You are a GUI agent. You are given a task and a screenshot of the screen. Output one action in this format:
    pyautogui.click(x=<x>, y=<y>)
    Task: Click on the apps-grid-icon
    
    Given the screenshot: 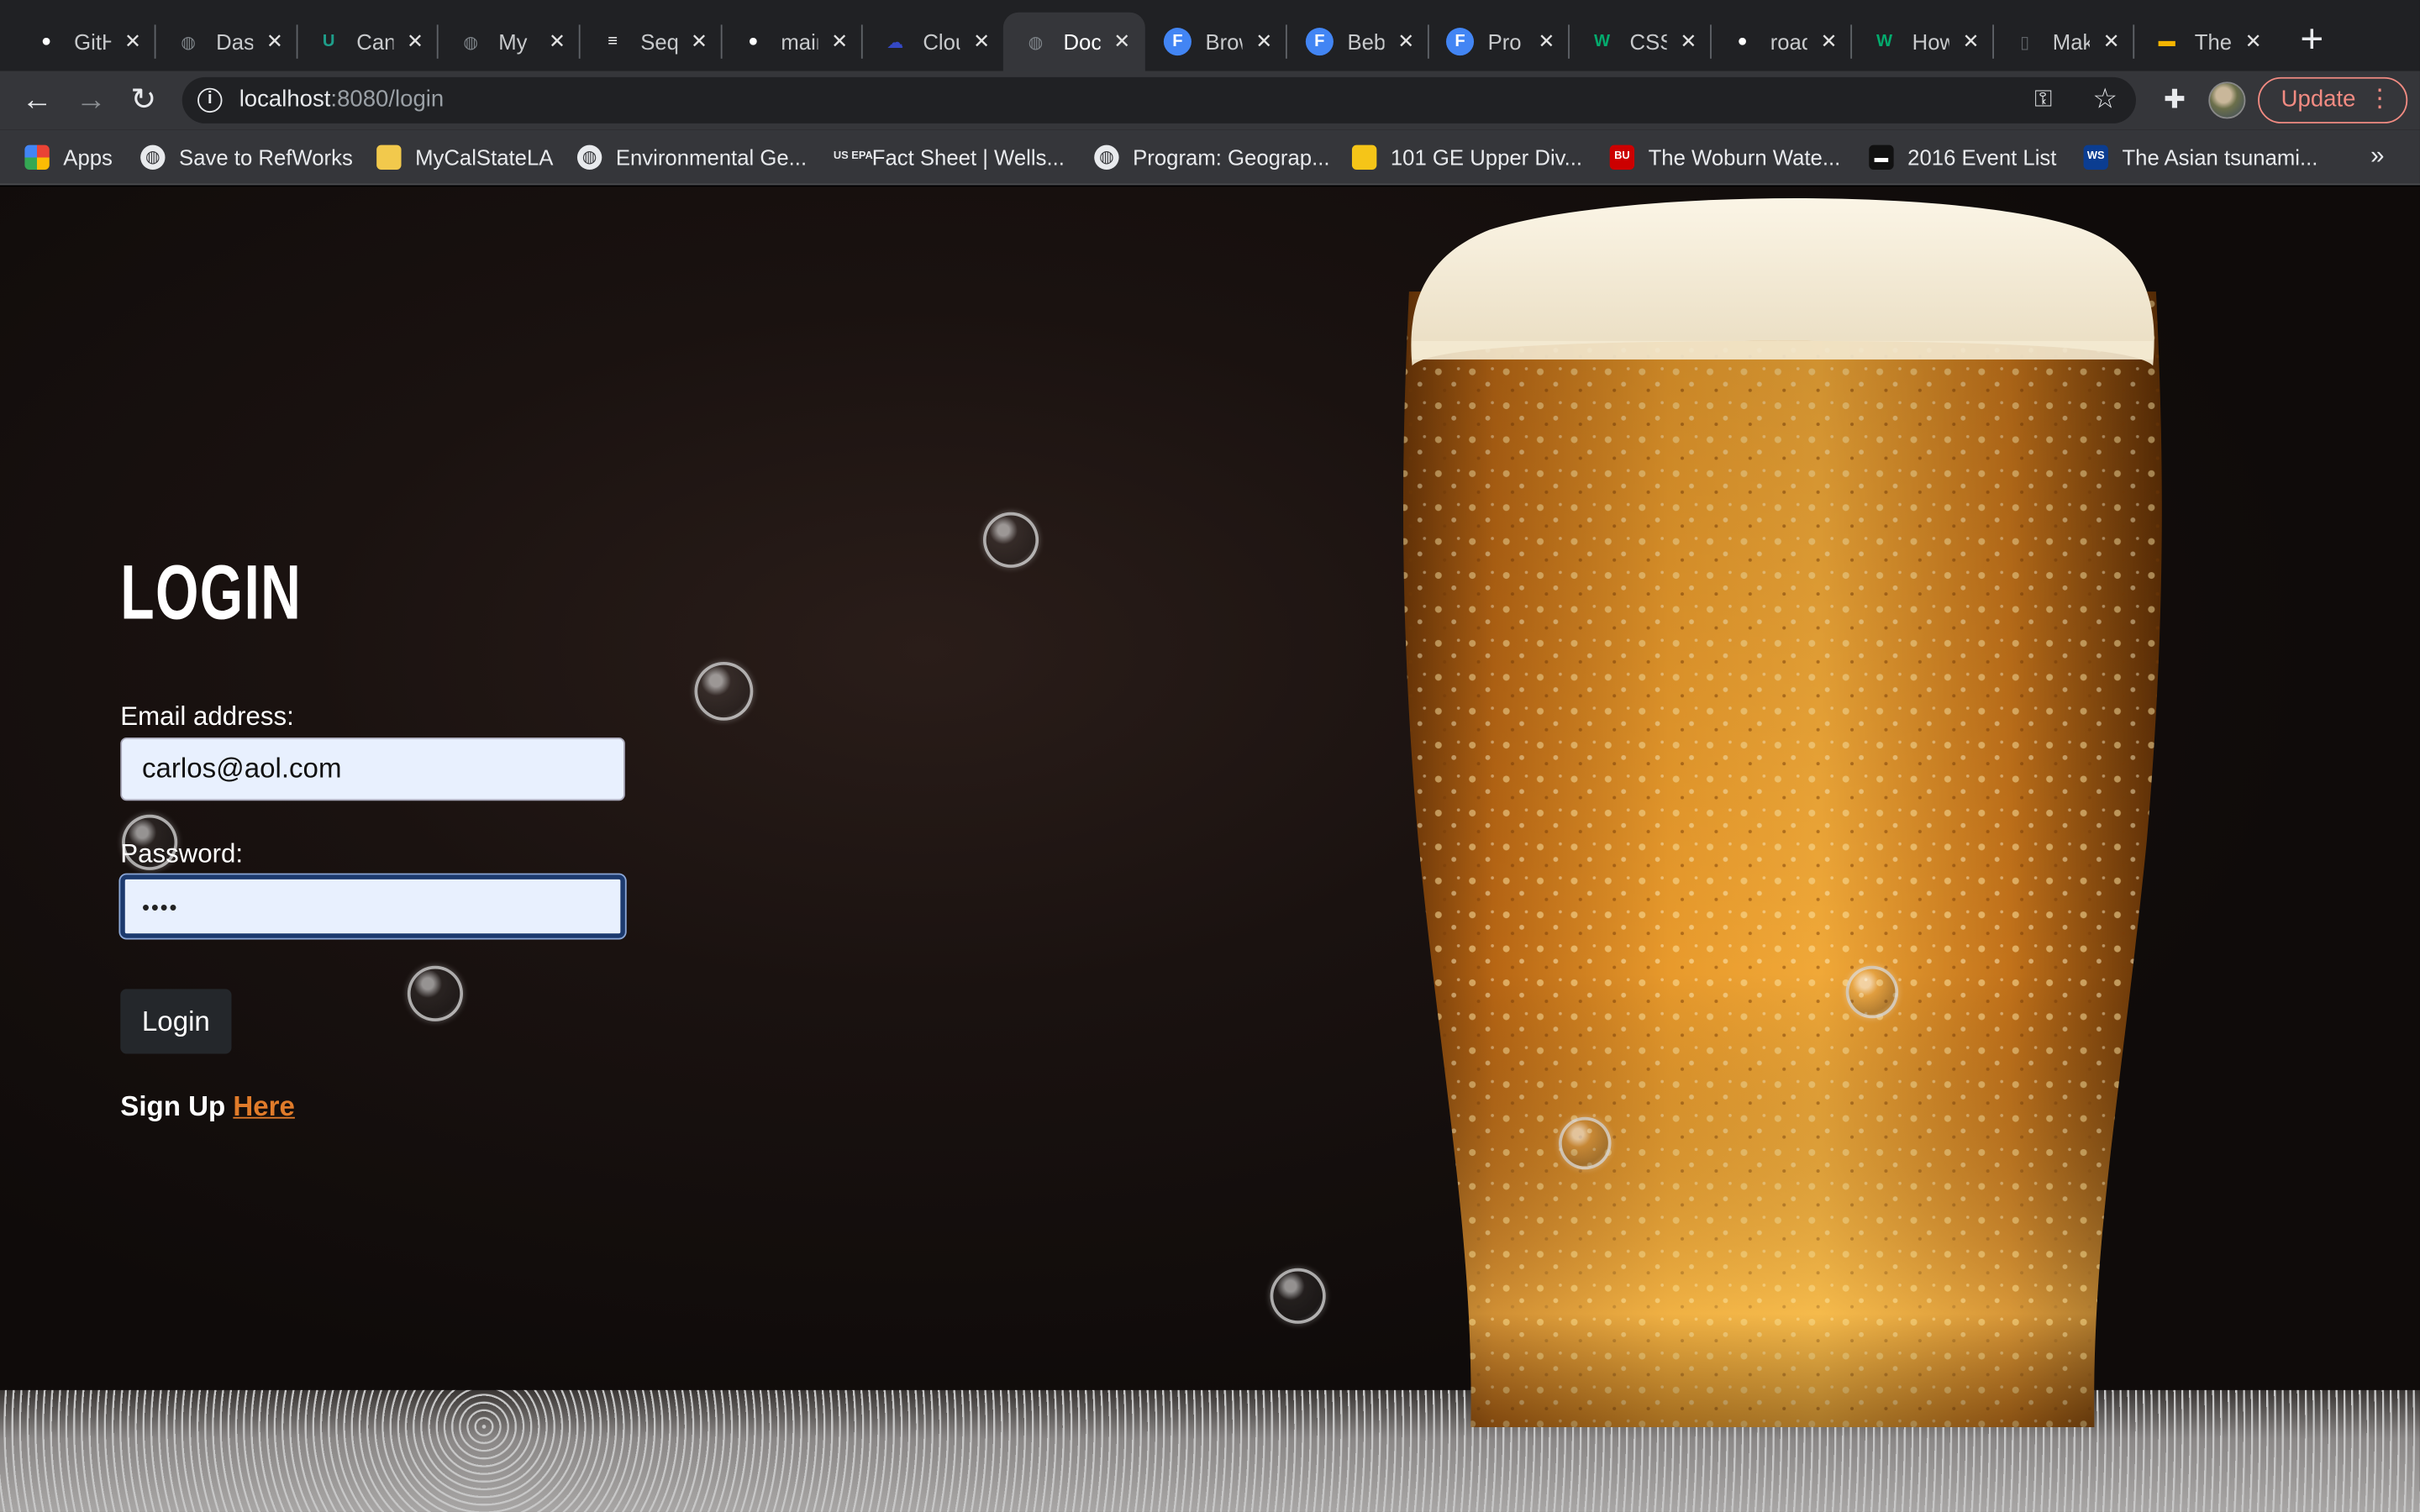 What is the action you would take?
    pyautogui.click(x=37, y=157)
    